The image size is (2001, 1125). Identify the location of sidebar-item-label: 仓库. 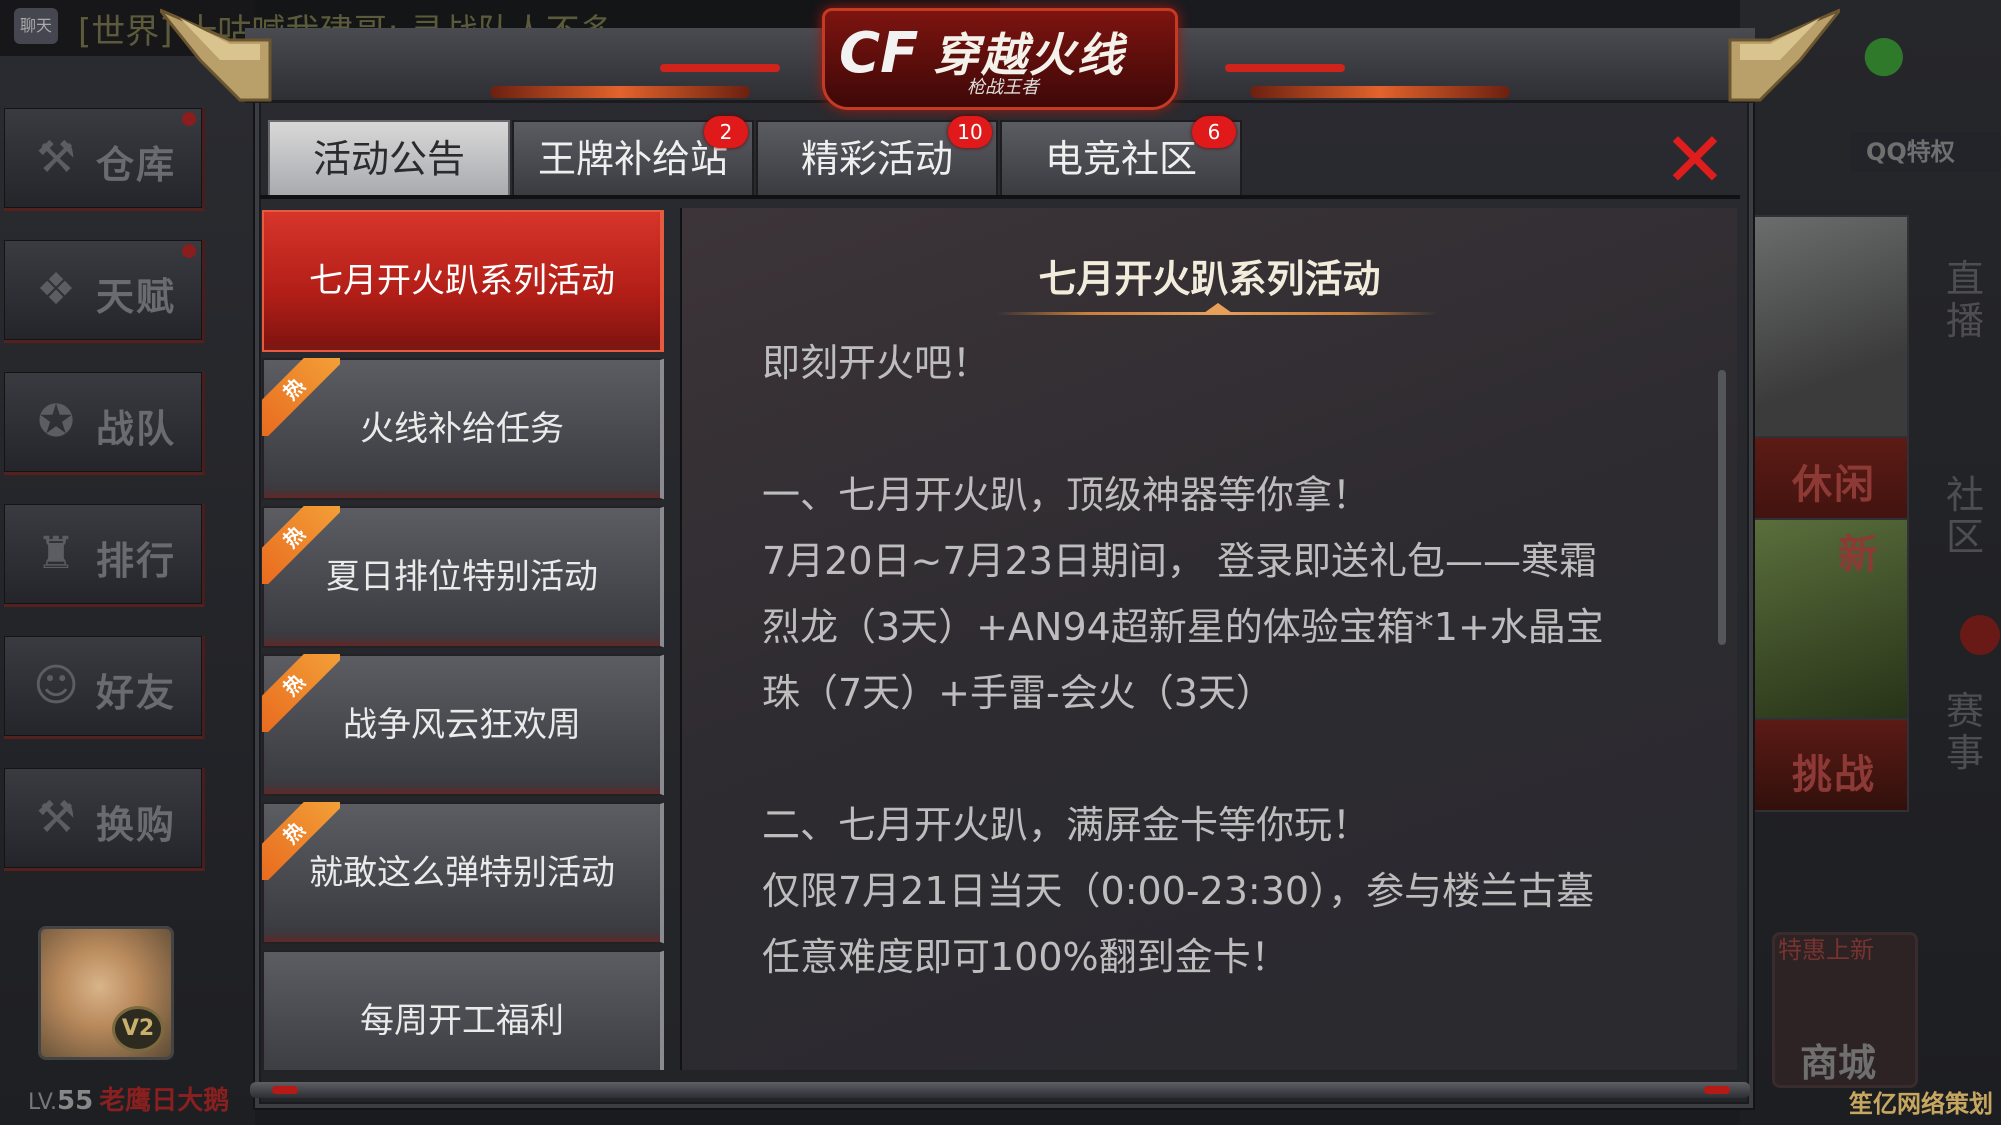
(136, 165).